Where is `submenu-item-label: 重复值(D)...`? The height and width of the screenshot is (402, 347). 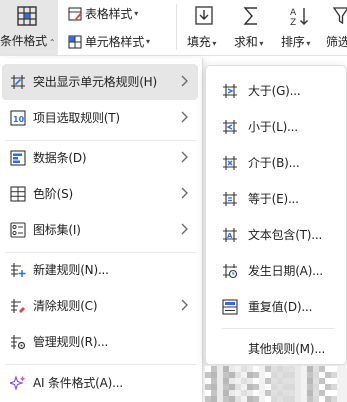 submenu-item-label: 重复值(D)... is located at coordinates (280, 307).